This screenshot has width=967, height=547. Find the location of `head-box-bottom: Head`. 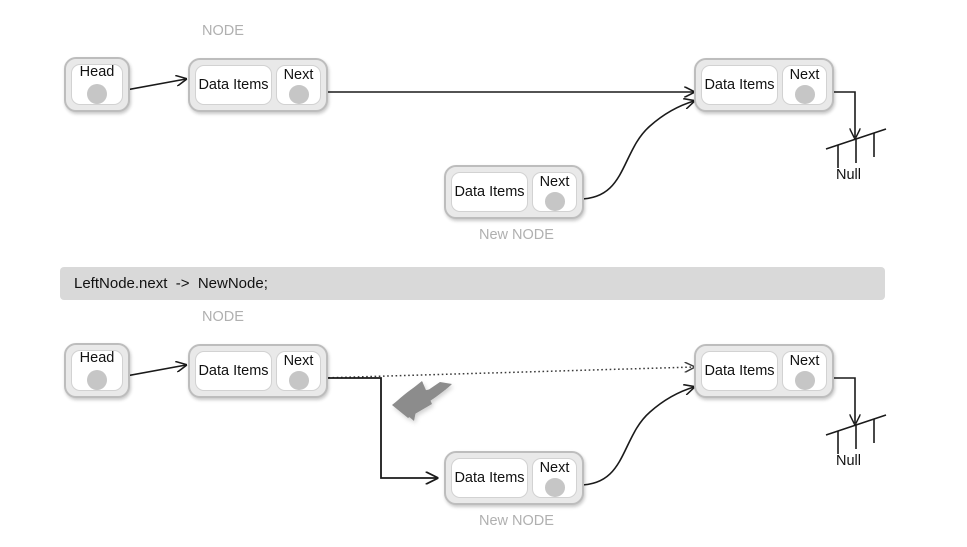

head-box-bottom: Head is located at coordinates (97, 370).